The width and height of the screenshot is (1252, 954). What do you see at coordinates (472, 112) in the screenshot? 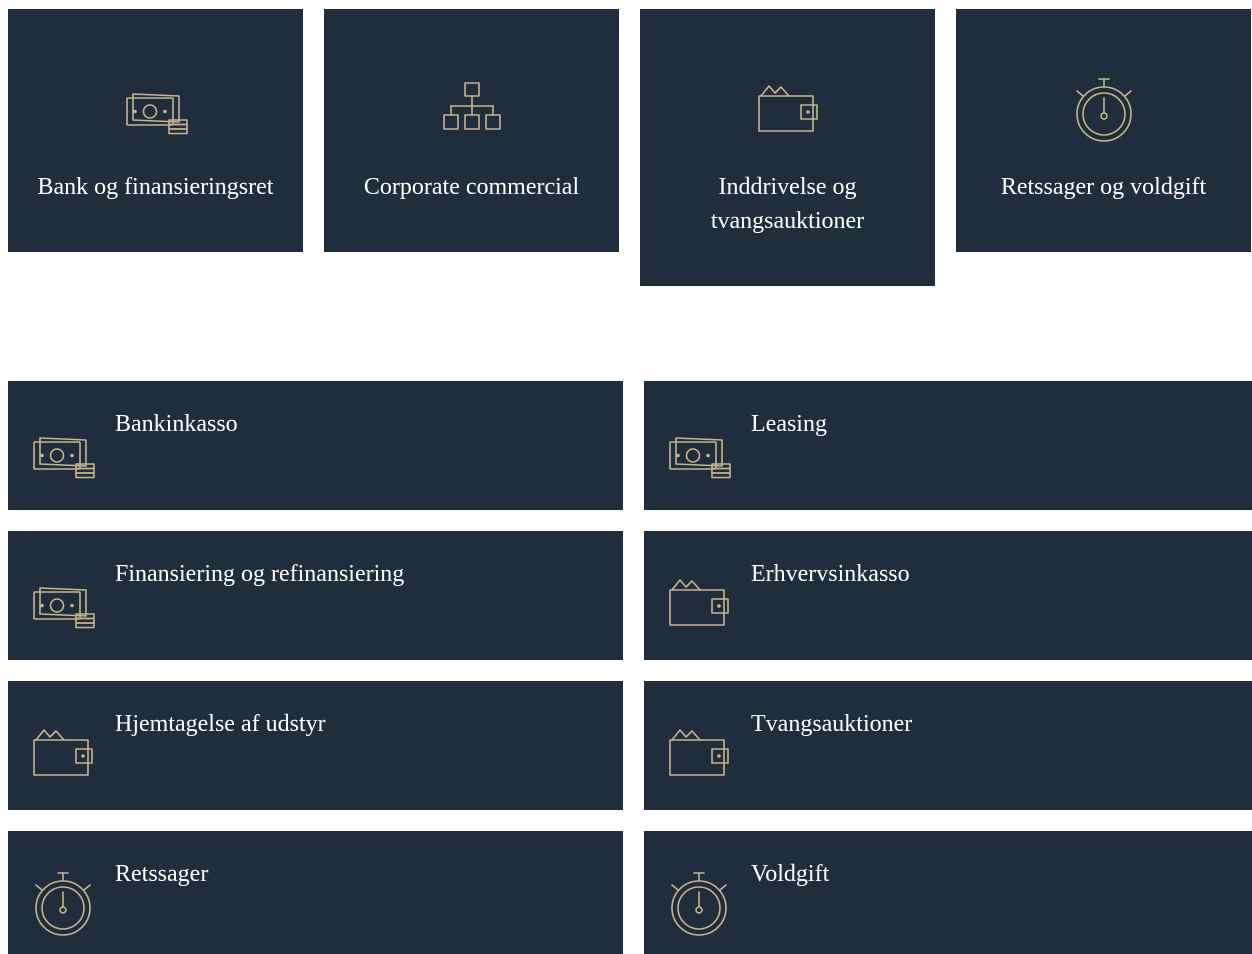
I see `org-chart-icon` at bounding box center [472, 112].